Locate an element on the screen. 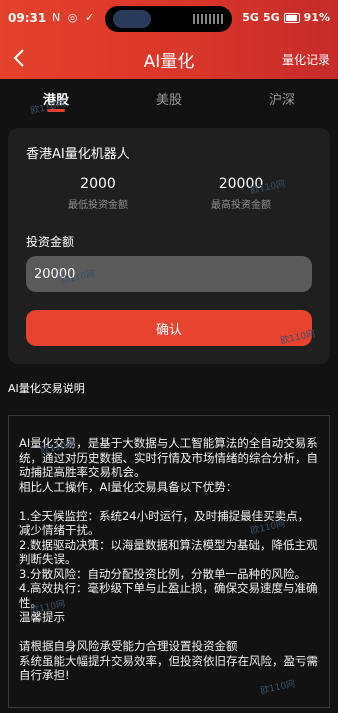 This screenshot has height=713, width=338. audio-wave-icon is located at coordinates (208, 19).